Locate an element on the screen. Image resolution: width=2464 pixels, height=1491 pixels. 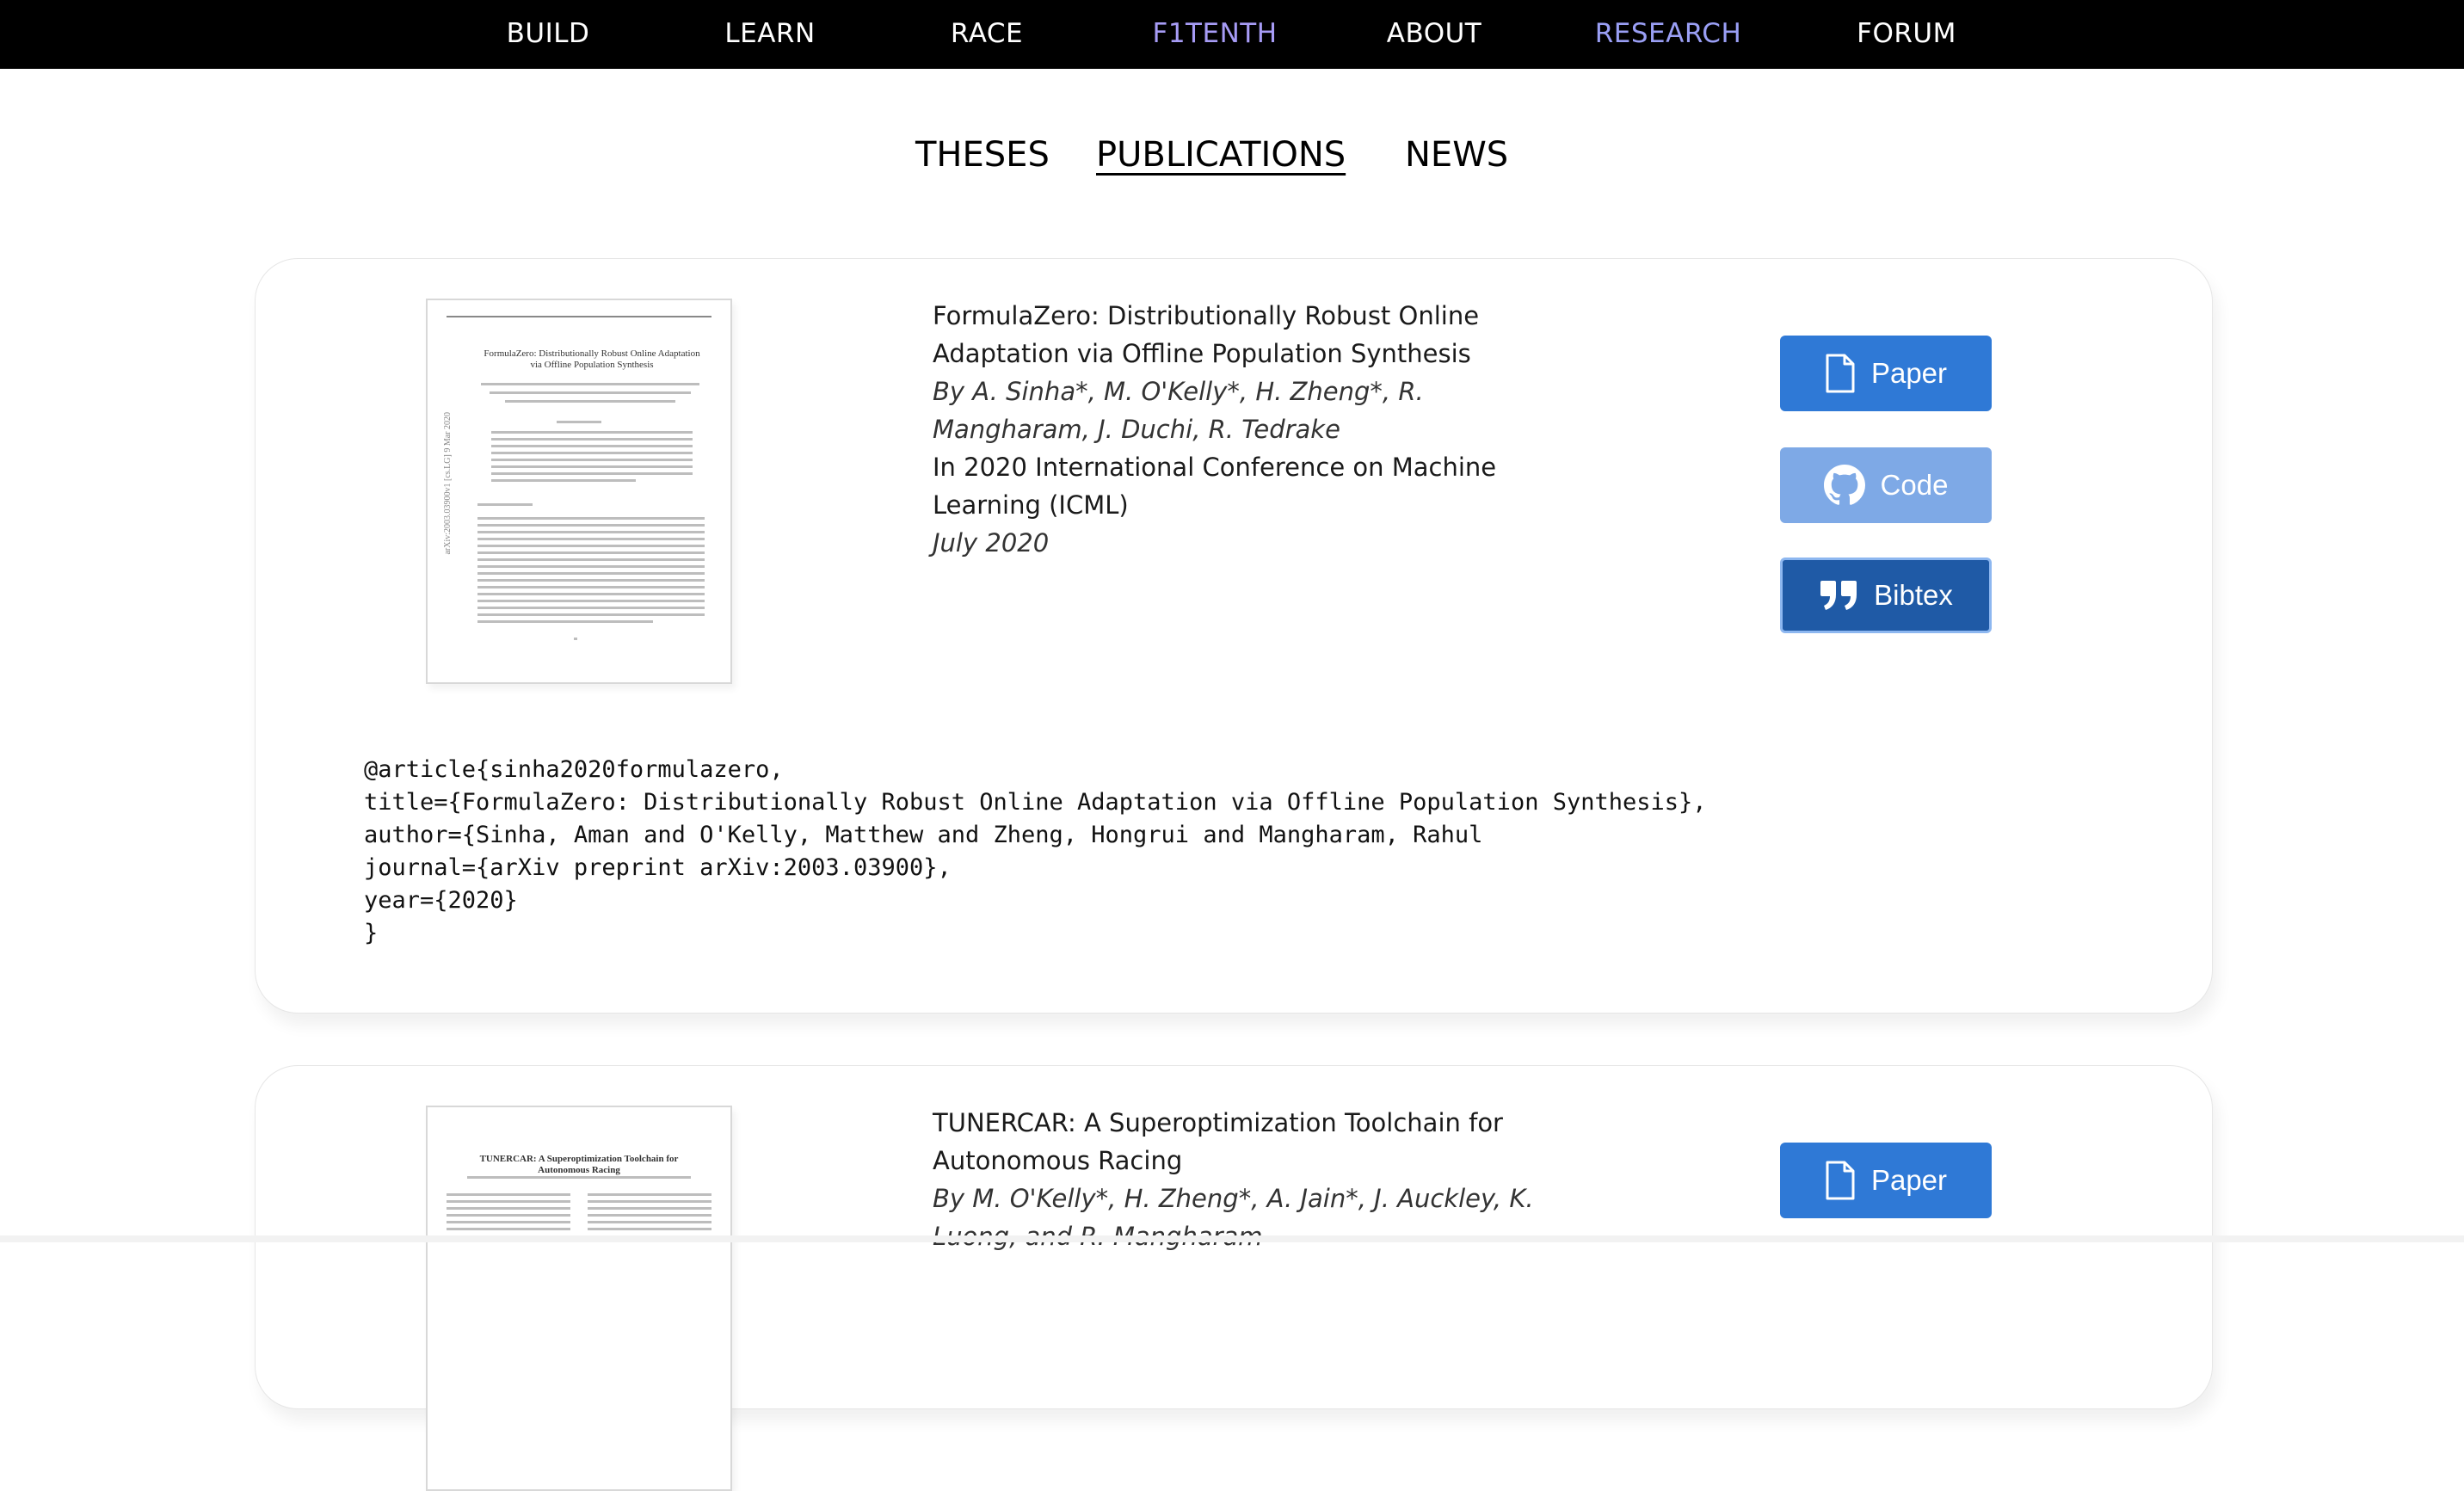
nav-race: RACE is located at coordinates (987, 35).